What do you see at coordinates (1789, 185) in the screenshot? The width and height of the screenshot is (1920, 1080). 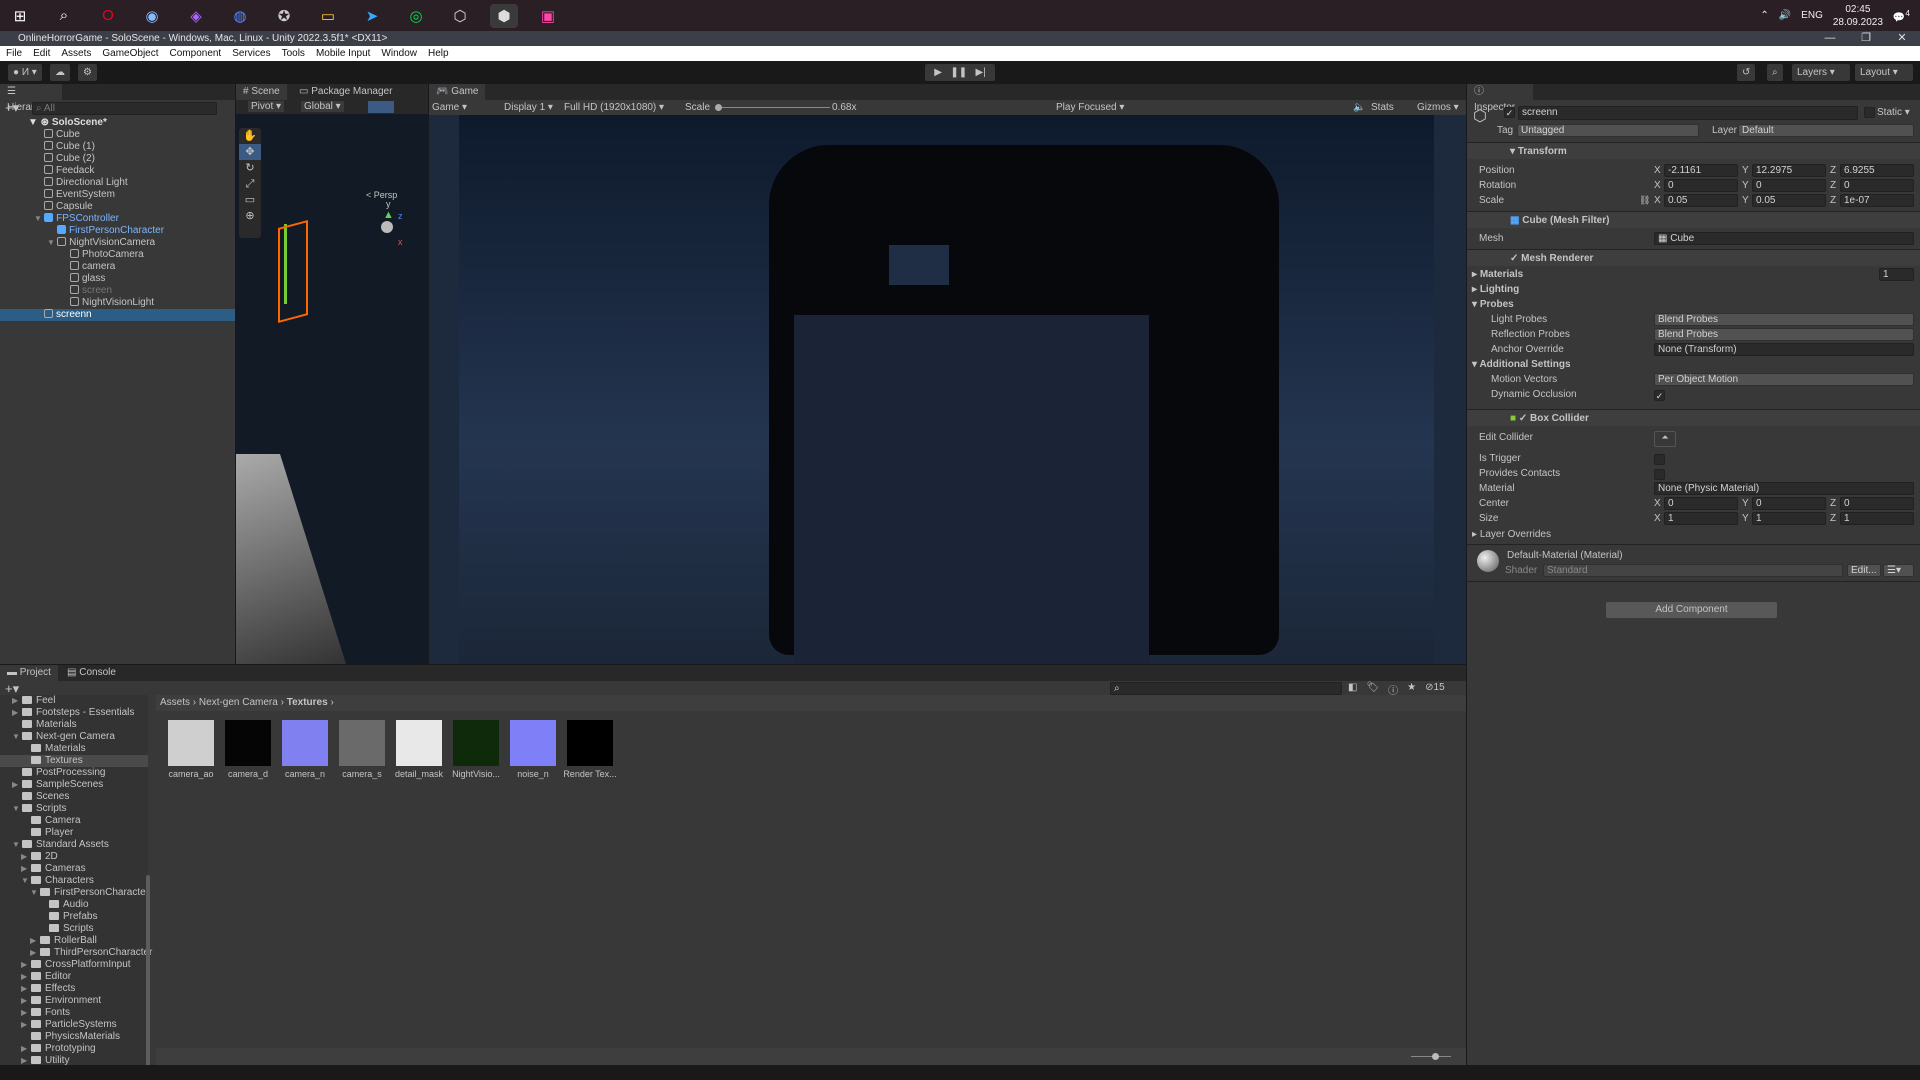 I see `rotation-y-field: 0` at bounding box center [1789, 185].